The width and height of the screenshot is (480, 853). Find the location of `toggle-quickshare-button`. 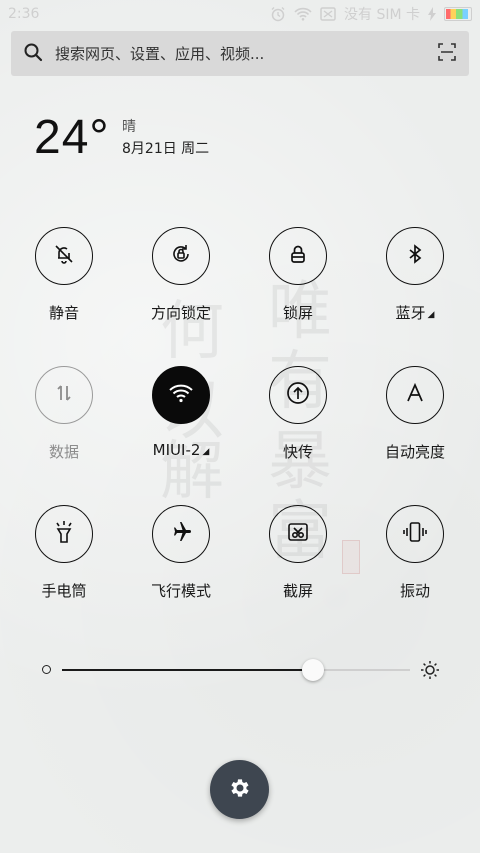

toggle-quickshare-button is located at coordinates (298, 395).